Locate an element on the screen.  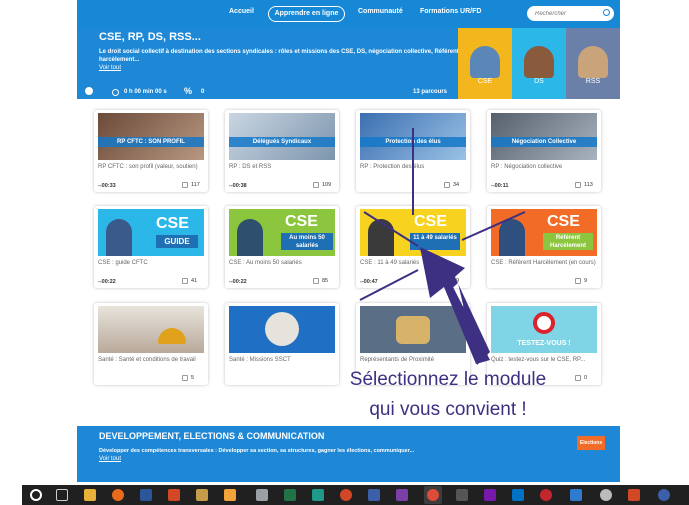
media-icon is located at coordinates (202, 495).